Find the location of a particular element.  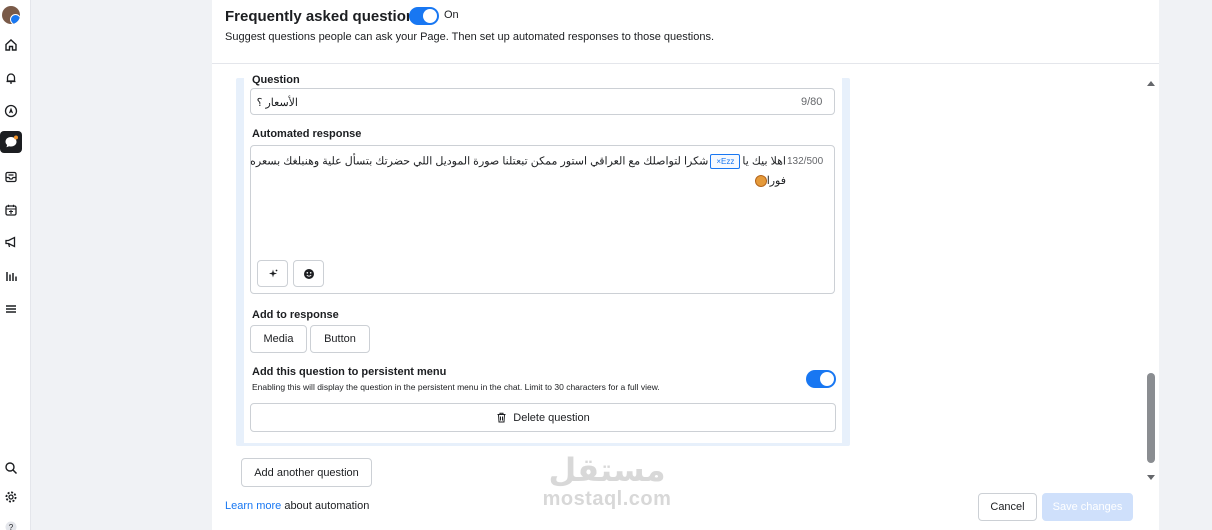

question-label: Question is located at coordinates (276, 80).